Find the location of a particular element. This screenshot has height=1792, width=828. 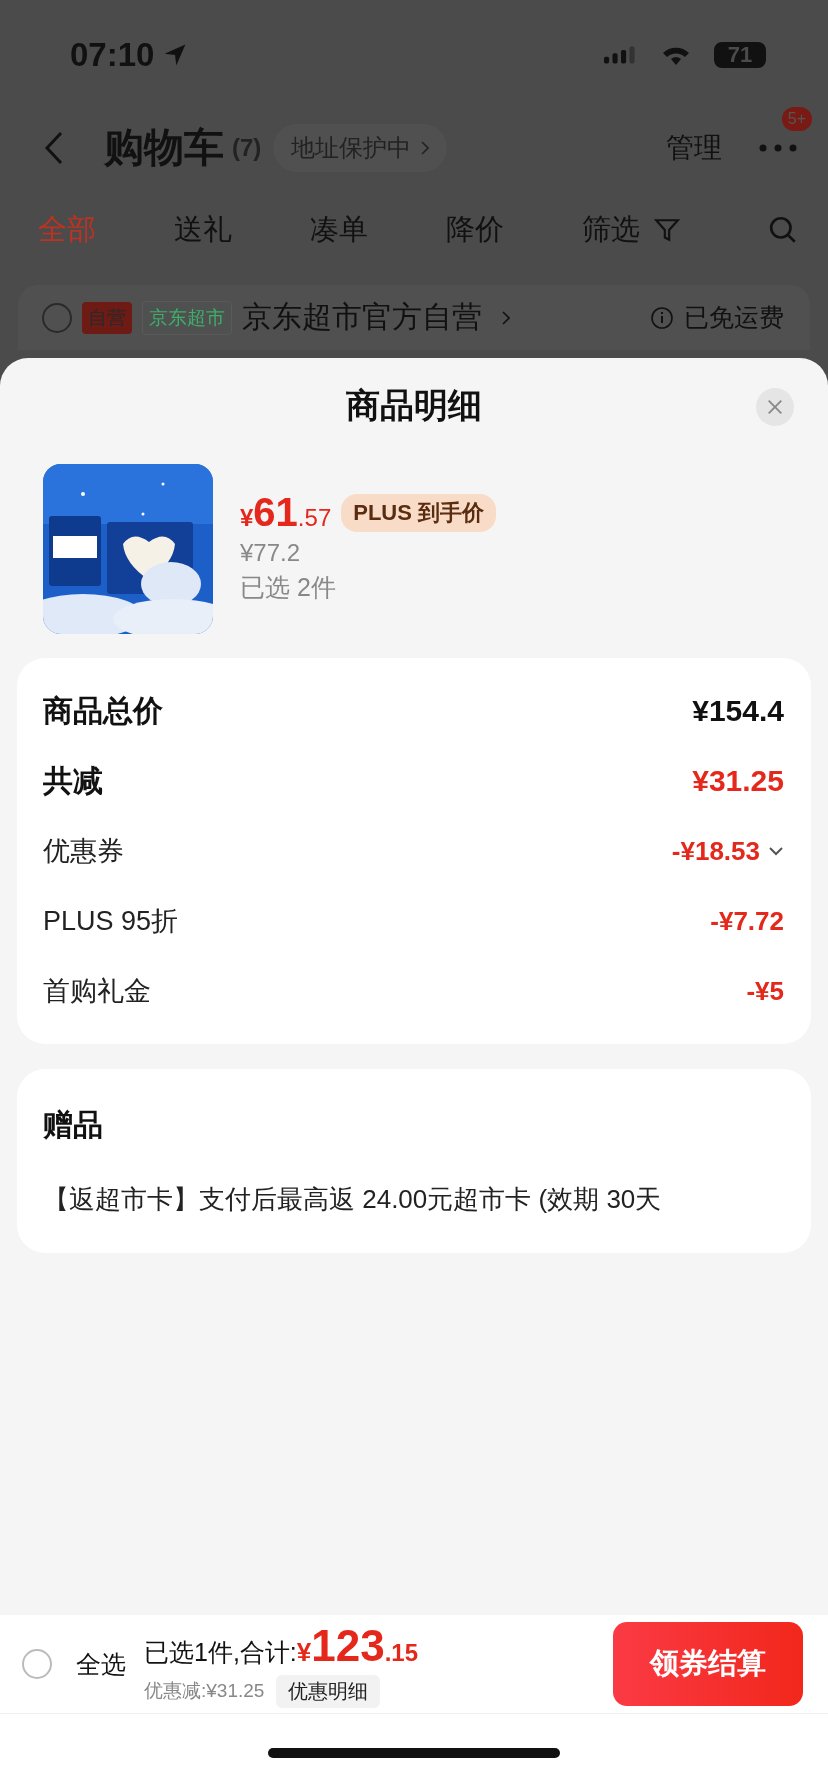

discount-total: 优惠减:¥31.25 is located at coordinates (204, 1691).